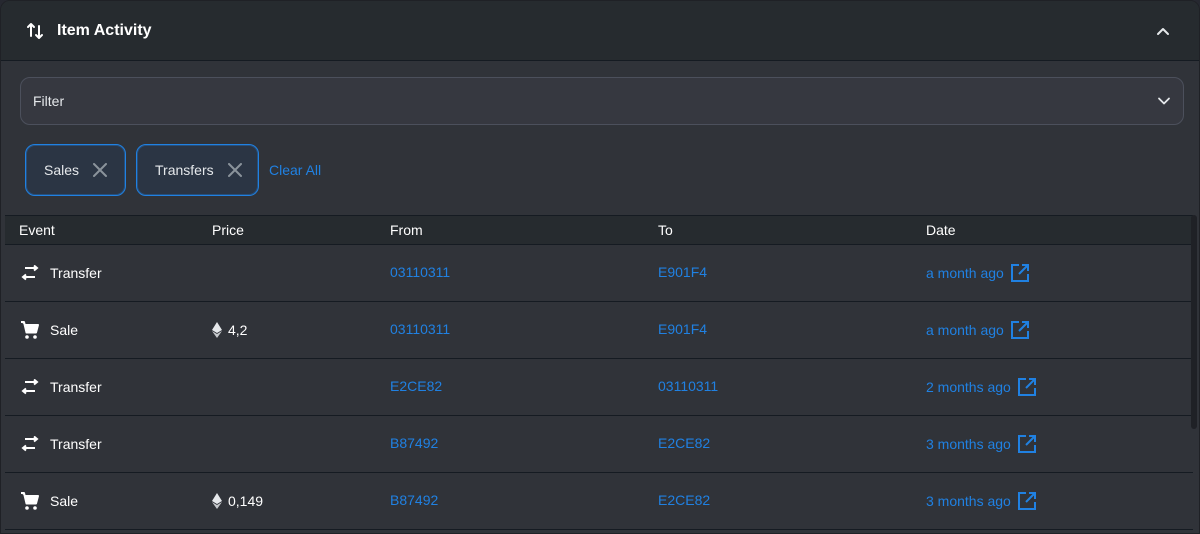  I want to click on panel-header: Item Activity, so click(600, 31).